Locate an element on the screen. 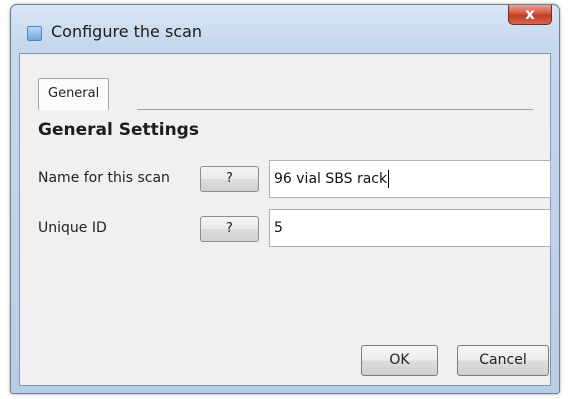 This screenshot has width=569, height=399. scan-name-value: 96 vial SBS rack is located at coordinates (331, 179).